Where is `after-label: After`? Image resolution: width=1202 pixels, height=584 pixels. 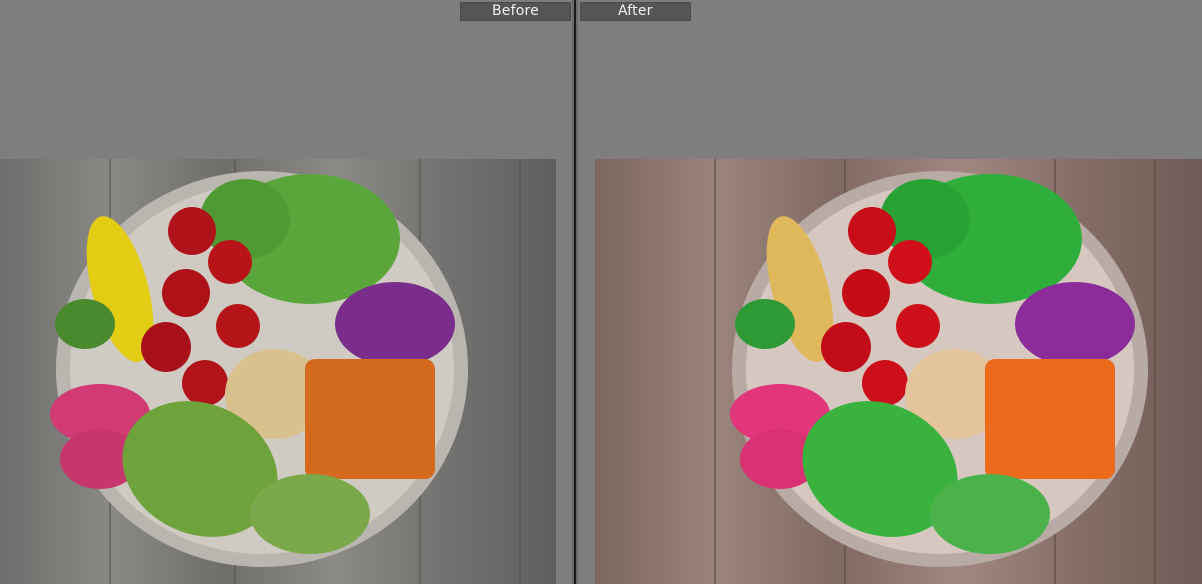 after-label: After is located at coordinates (635, 11).